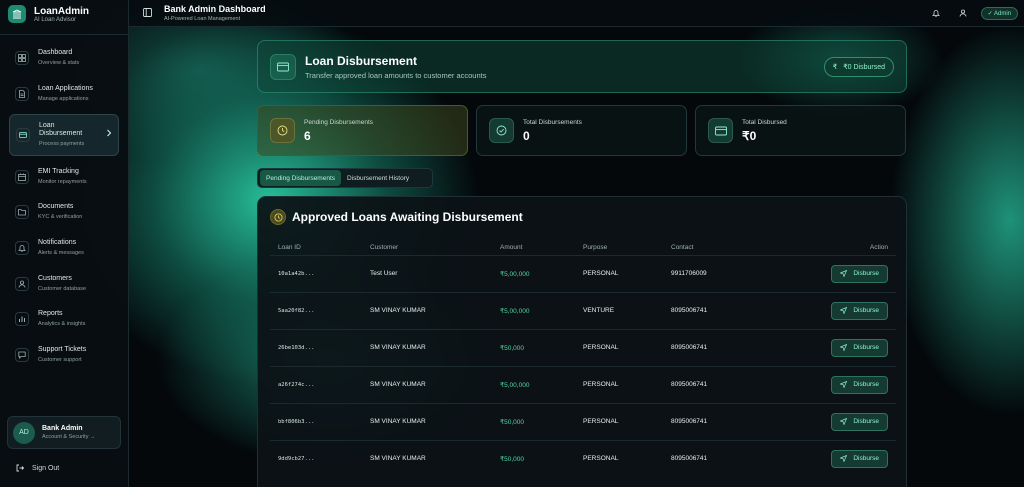 This screenshot has width=1024, height=487. What do you see at coordinates (407, 217) in the screenshot?
I see `panel-title: Approved Loans Awaiting Disbursement` at bounding box center [407, 217].